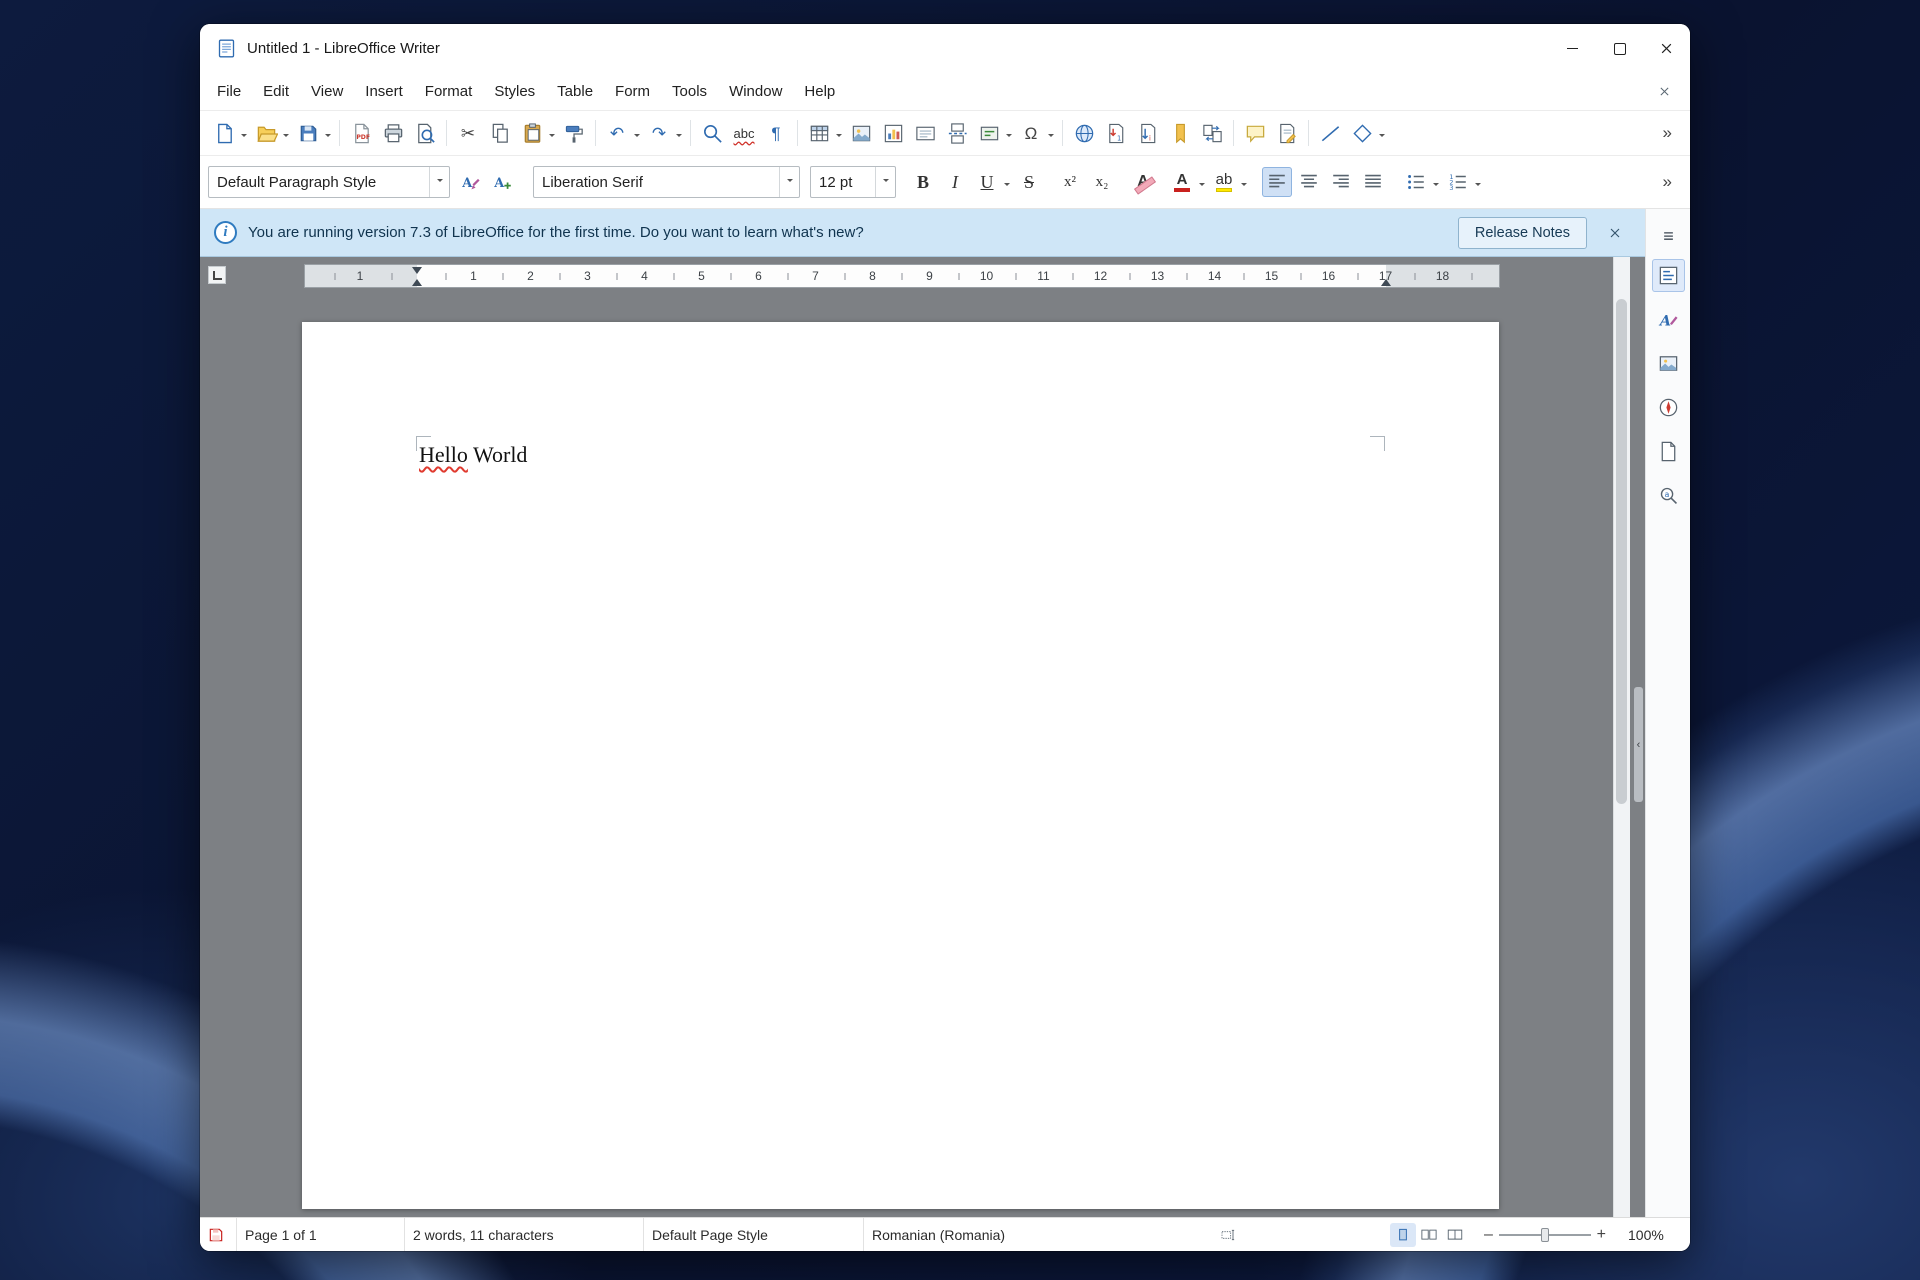 This screenshot has width=1920, height=1280. I want to click on infobar-close-icon, so click(1615, 233).